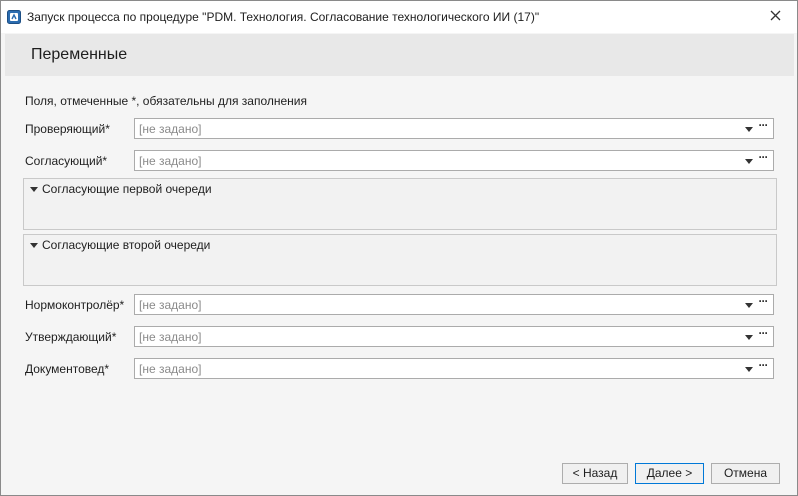 The width and height of the screenshot is (798, 496). What do you see at coordinates (400, 260) in the screenshot?
I see `group-second-queue-approvers: Согласующие второй очереди` at bounding box center [400, 260].